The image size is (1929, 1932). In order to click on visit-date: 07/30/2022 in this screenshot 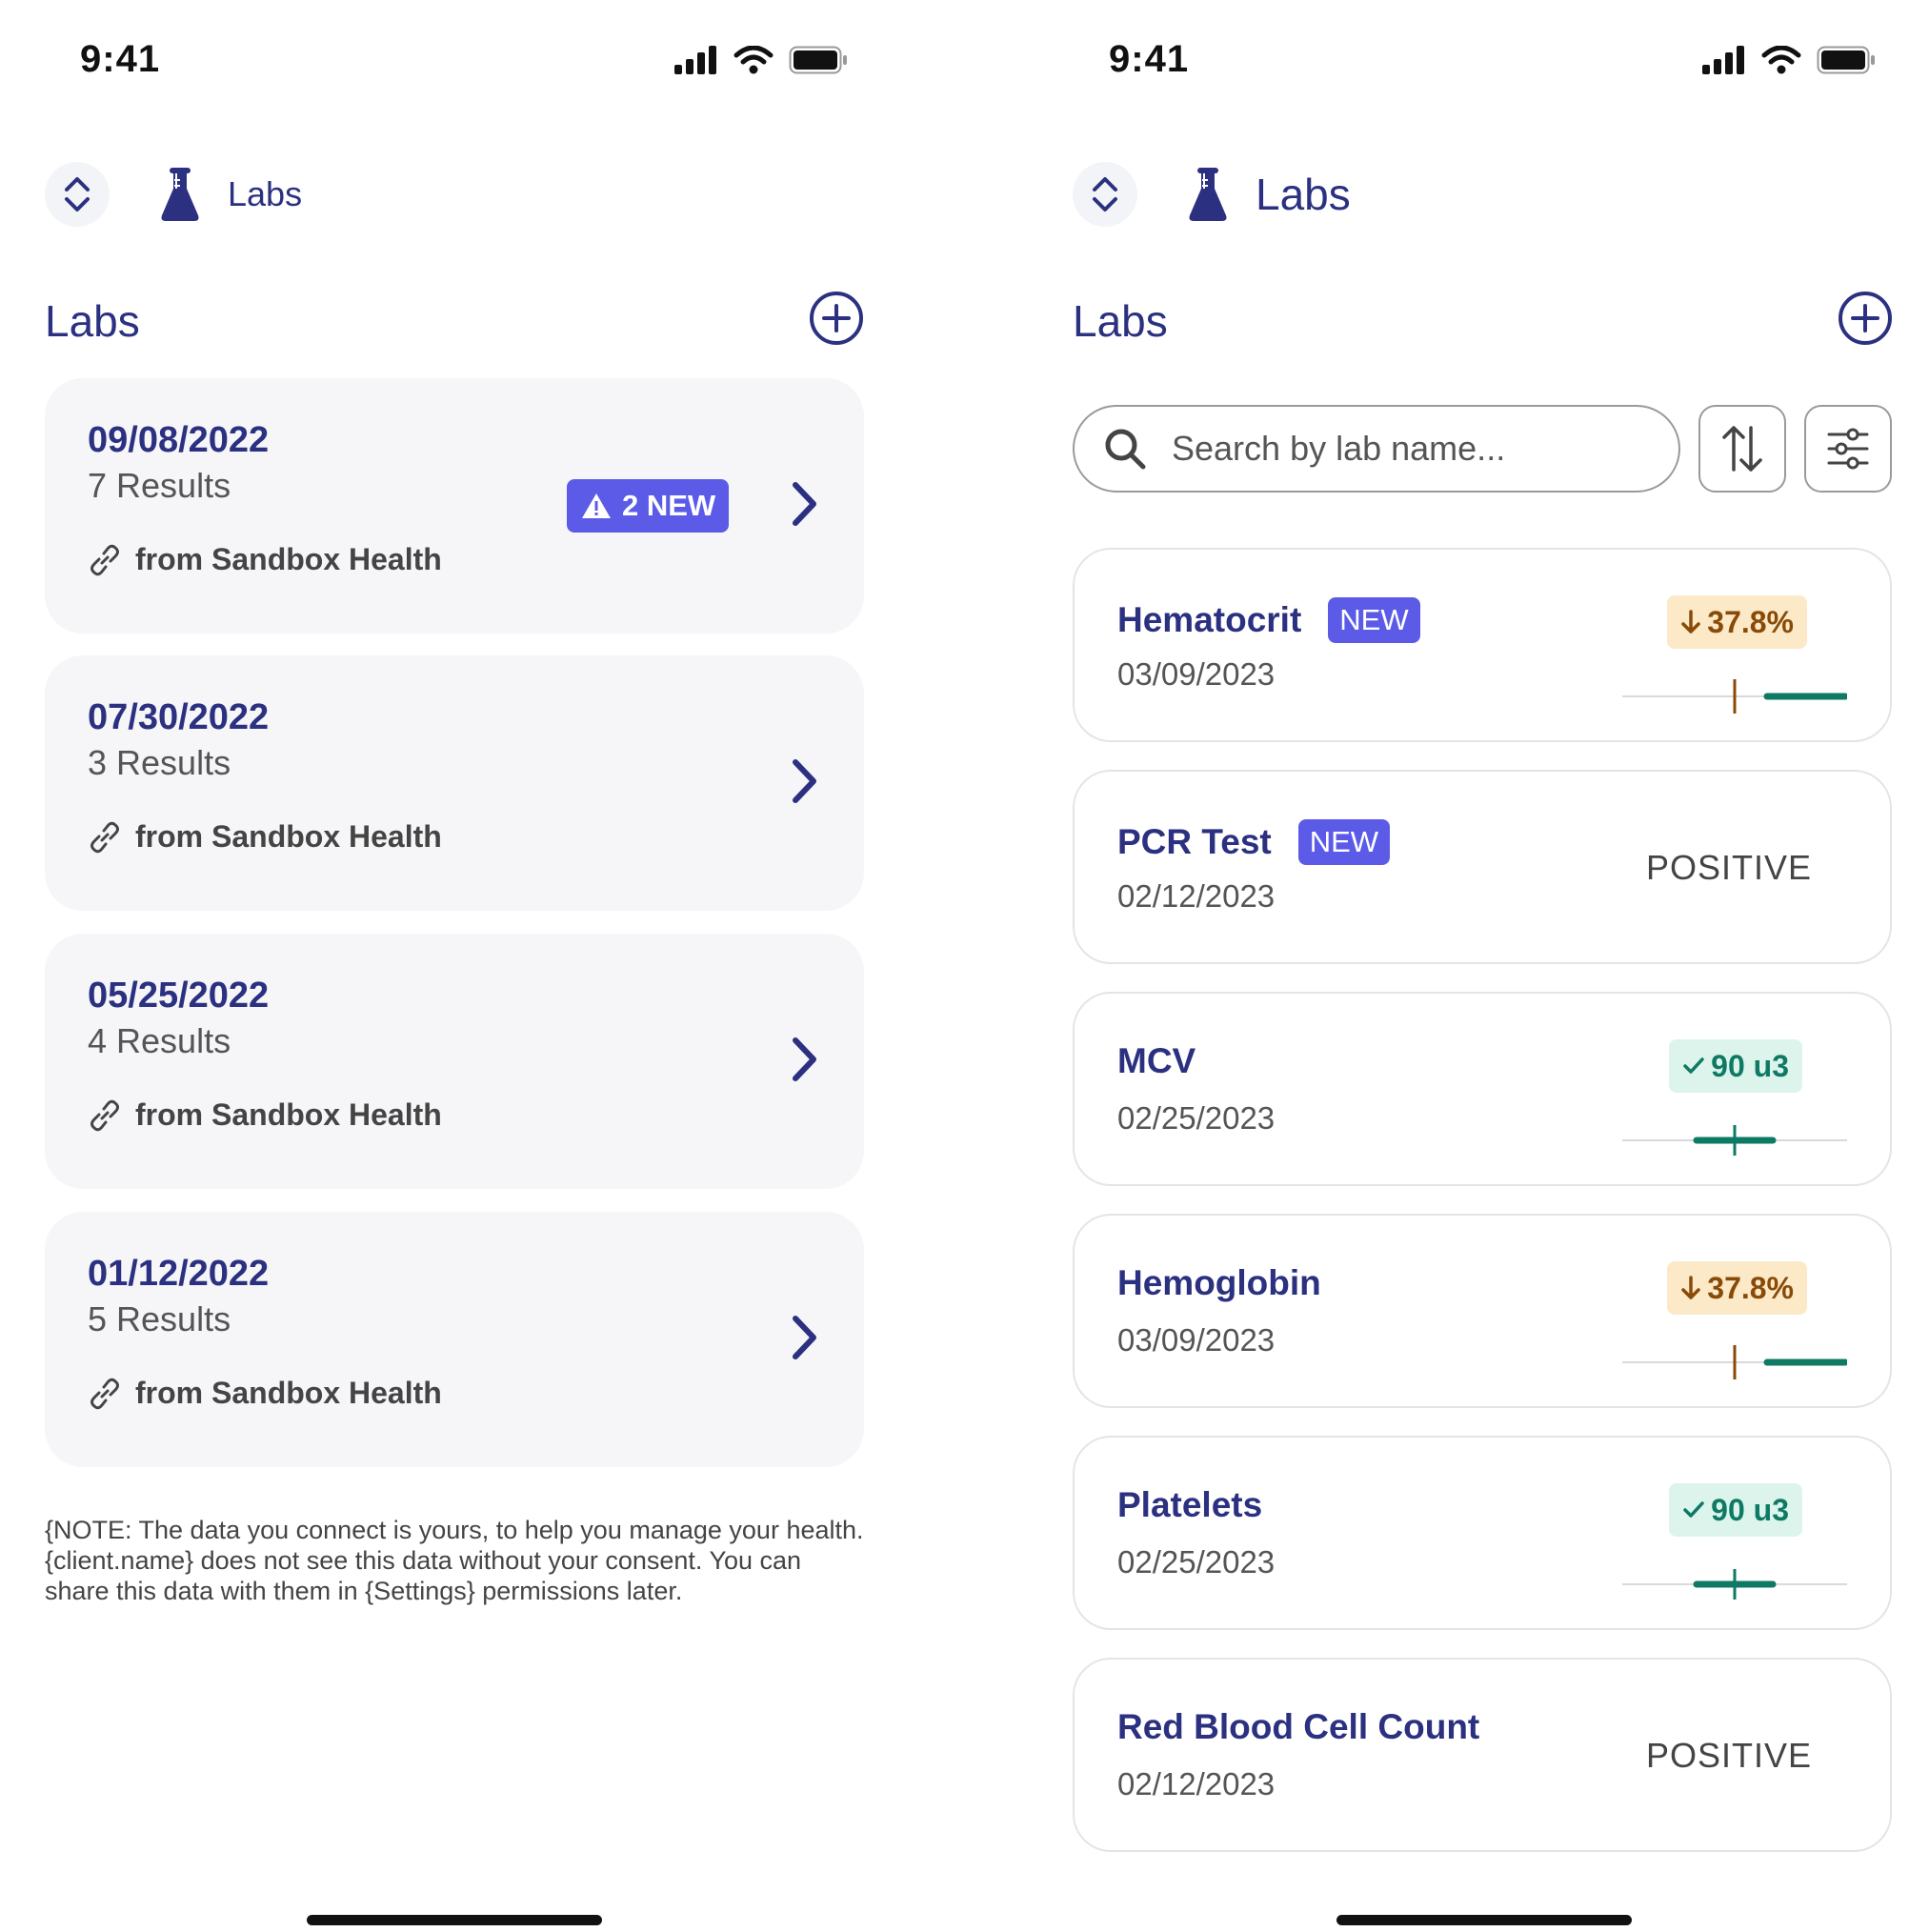, I will do `click(179, 717)`.